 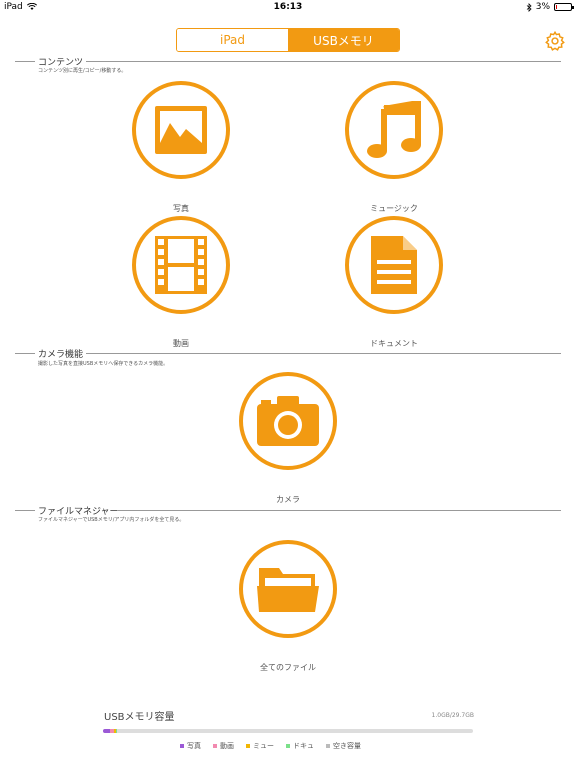 What do you see at coordinates (61, 355) in the screenshot?
I see `camera-section-title: カメラ機能` at bounding box center [61, 355].